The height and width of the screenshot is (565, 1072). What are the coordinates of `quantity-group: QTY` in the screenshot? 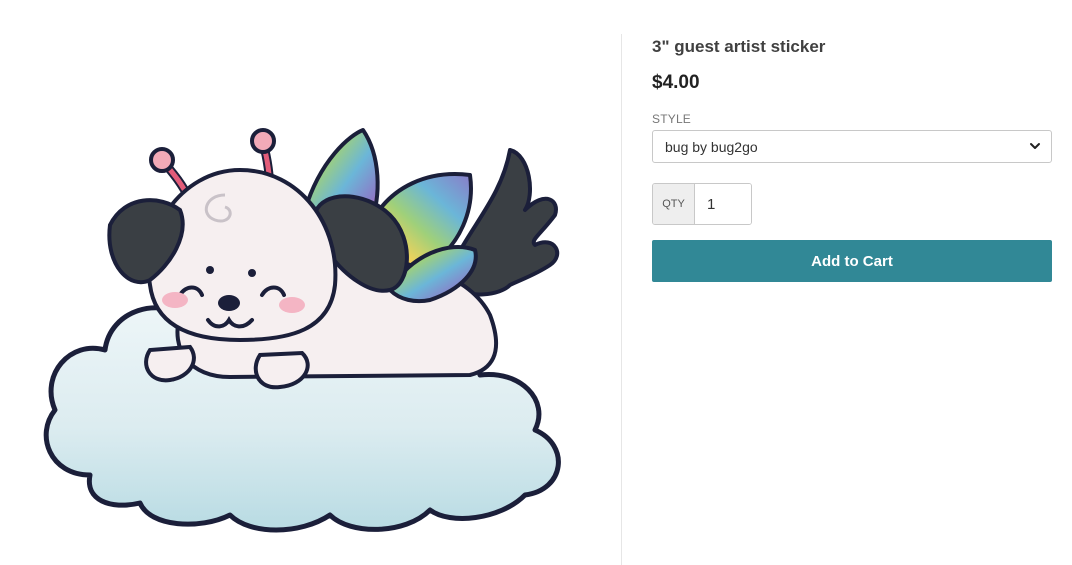 It's located at (702, 204).